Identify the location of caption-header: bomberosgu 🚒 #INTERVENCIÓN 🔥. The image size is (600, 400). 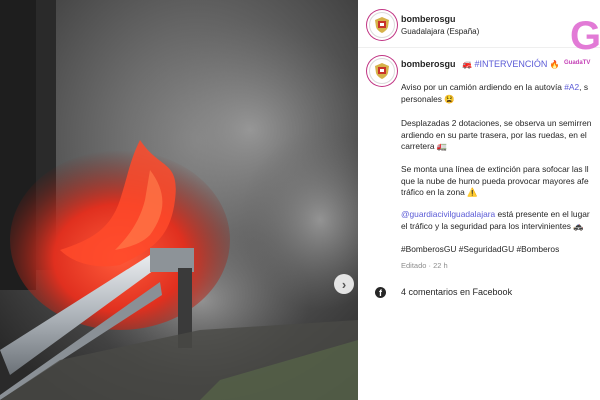
(480, 64).